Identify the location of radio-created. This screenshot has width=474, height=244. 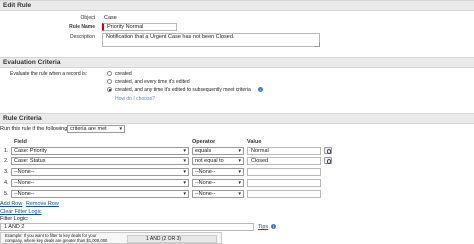
(109, 73).